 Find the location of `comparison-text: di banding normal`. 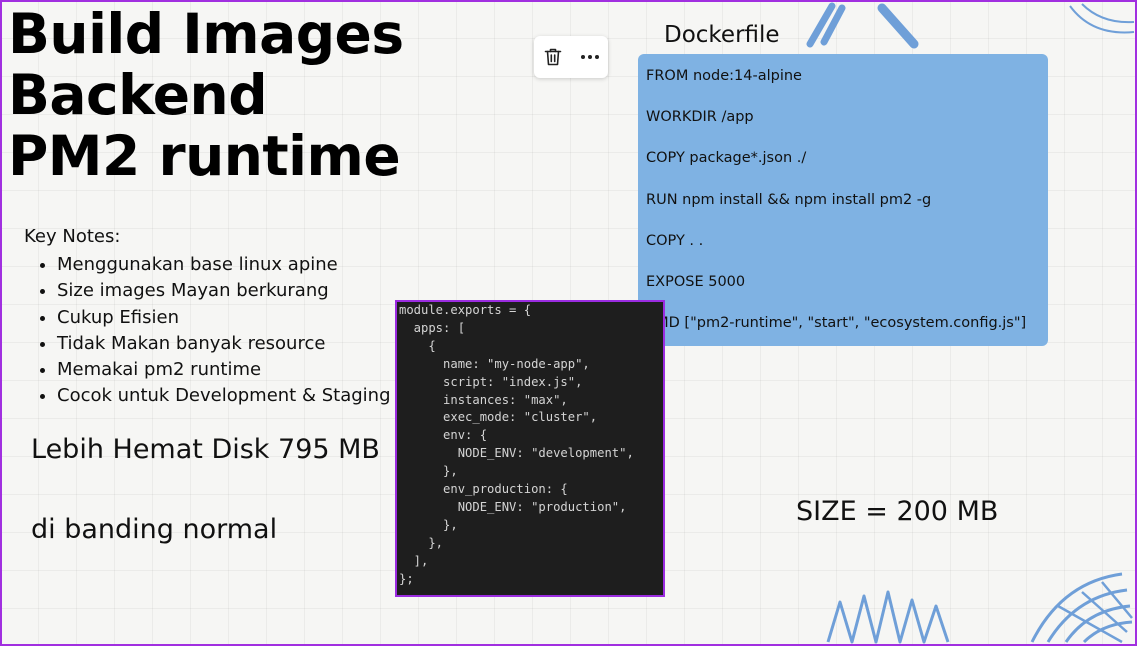

comparison-text: di banding normal is located at coordinates (154, 529).